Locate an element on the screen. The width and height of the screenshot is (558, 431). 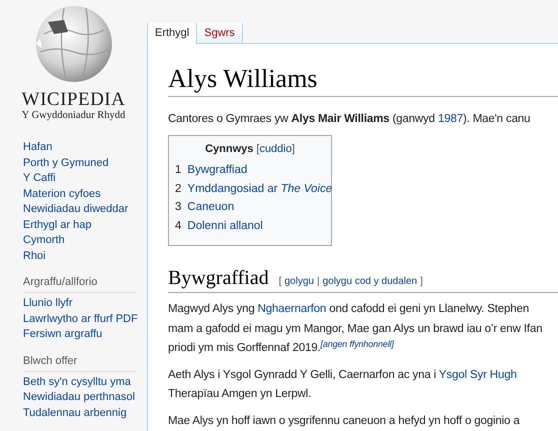
paragraph-line: Magwyd Alys yng Nghaernarfon ond cafodd ei geni yn Llanelwy. Stephen is located at coordinates (349, 309).